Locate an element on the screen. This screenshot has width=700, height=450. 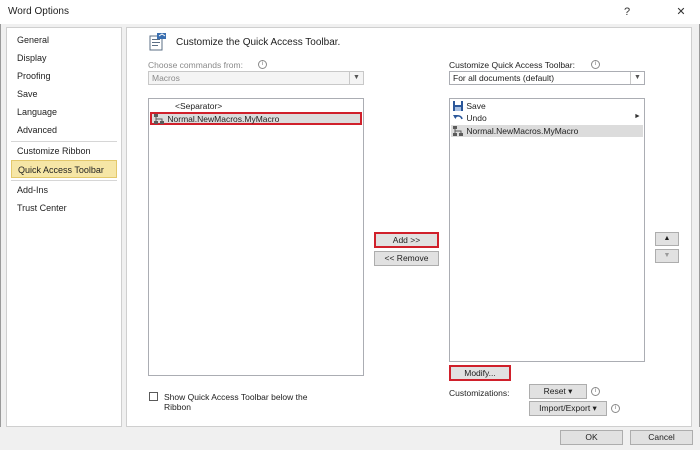
add-button: Add >> is located at coordinates (406, 240).